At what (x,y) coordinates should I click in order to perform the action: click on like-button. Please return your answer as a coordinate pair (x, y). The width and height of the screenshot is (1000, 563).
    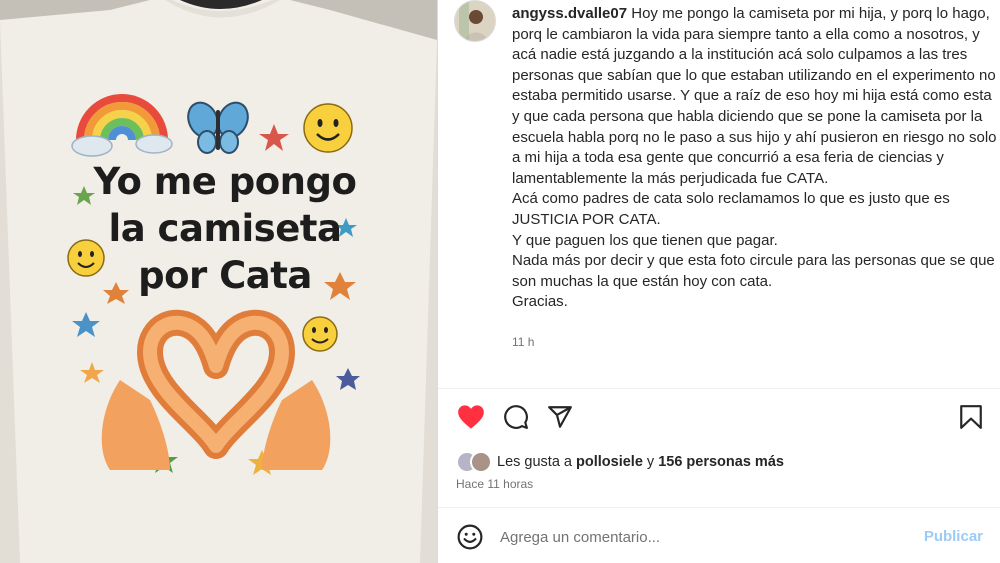
    Looking at the image, I should click on (471, 417).